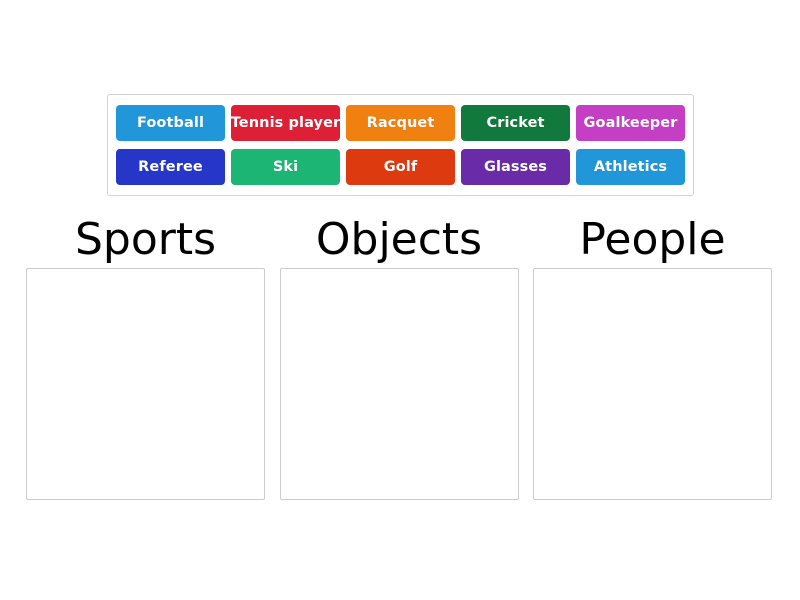 The width and height of the screenshot is (800, 600). I want to click on category-title-objects: Objects, so click(399, 239).